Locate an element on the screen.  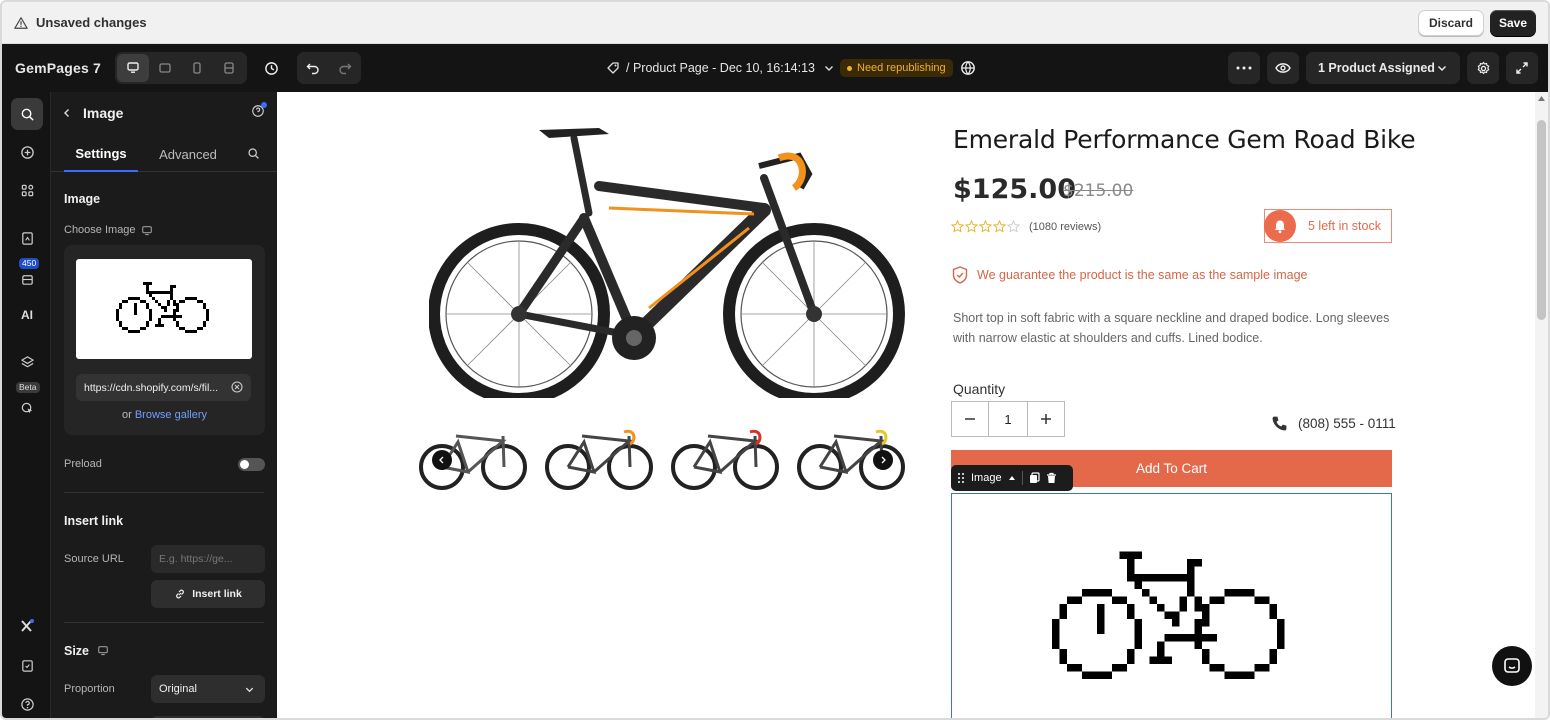
chat-icon is located at coordinates (1512, 665).